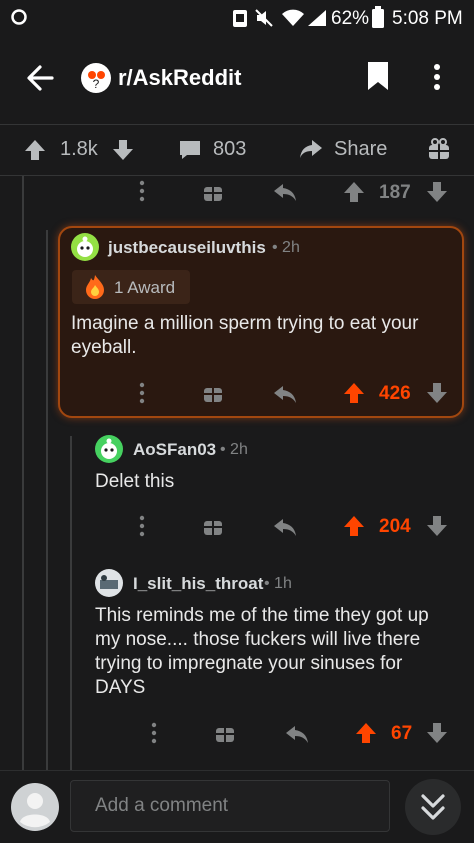  I want to click on parent-reply-icon, so click(285, 192).